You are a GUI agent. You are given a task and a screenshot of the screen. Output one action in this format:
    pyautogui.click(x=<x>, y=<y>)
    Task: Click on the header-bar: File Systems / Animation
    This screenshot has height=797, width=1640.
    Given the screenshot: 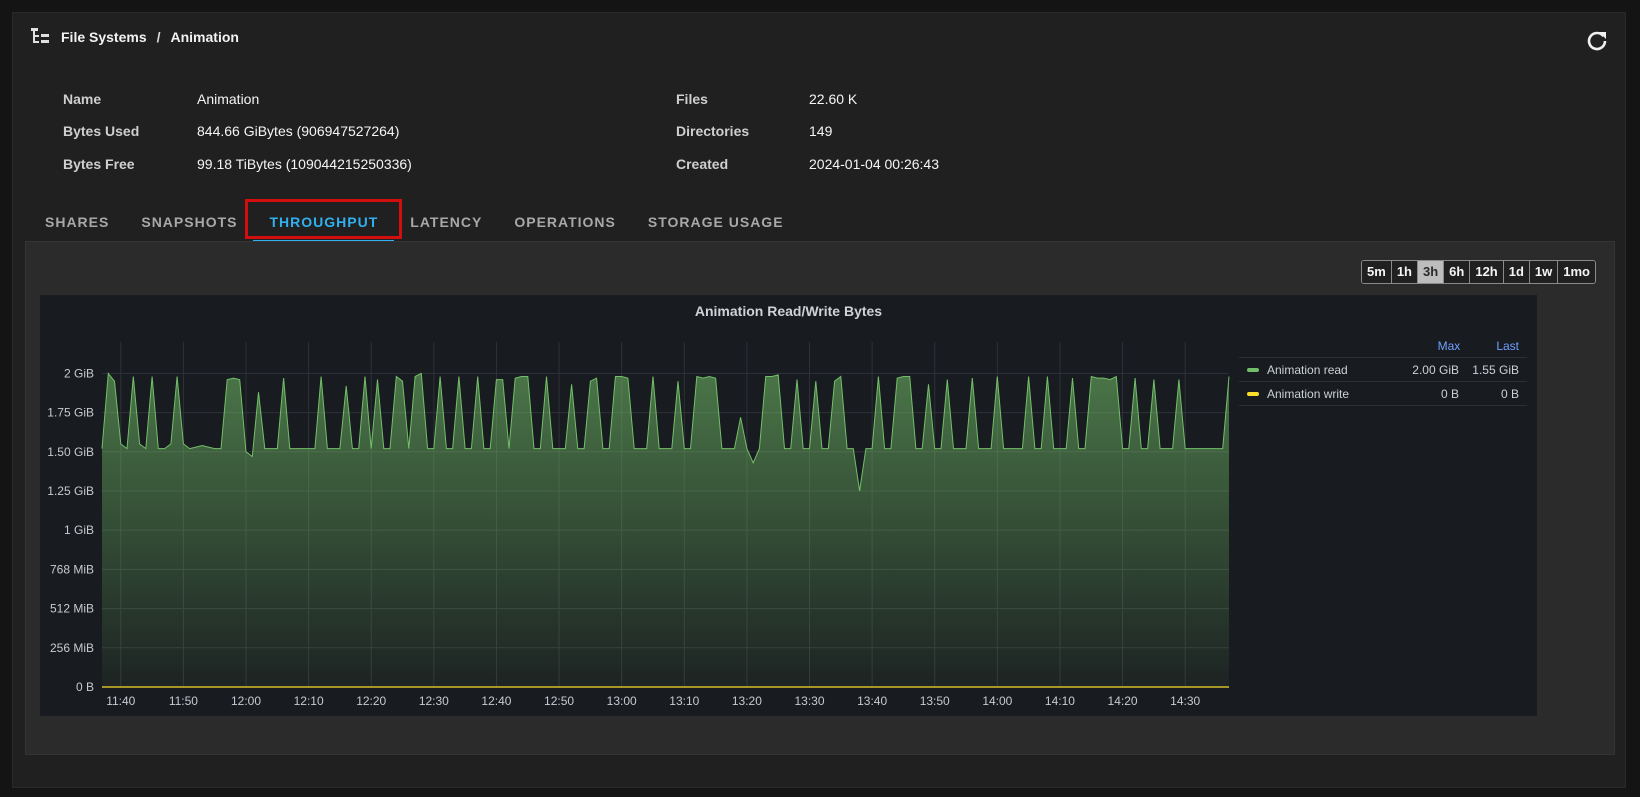 What is the action you would take?
    pyautogui.click(x=819, y=41)
    